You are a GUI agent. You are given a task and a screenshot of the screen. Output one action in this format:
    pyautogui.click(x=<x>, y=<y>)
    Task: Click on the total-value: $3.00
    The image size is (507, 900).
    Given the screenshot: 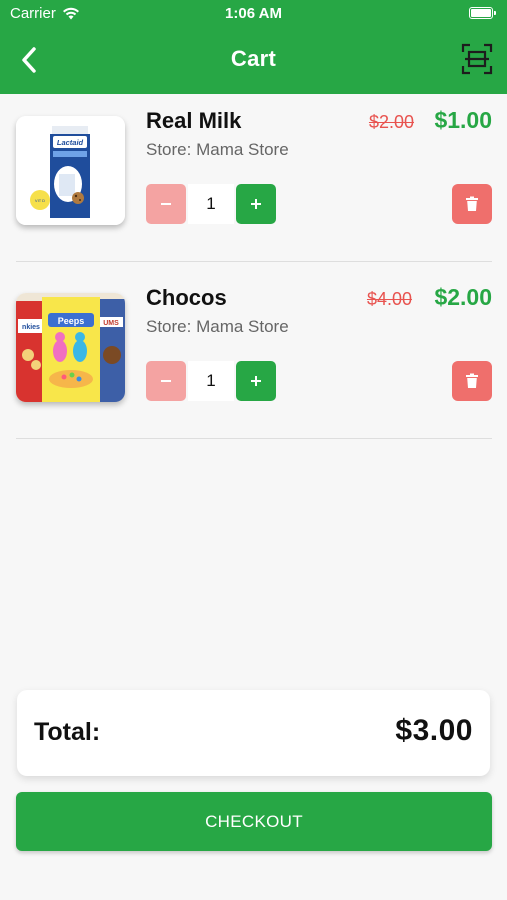 What is the action you would take?
    pyautogui.click(x=434, y=730)
    